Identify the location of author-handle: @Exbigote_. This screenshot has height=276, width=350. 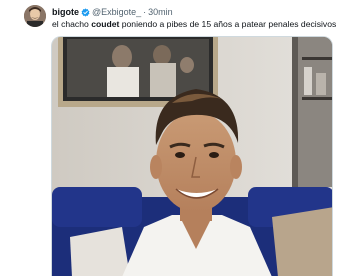
(116, 12).